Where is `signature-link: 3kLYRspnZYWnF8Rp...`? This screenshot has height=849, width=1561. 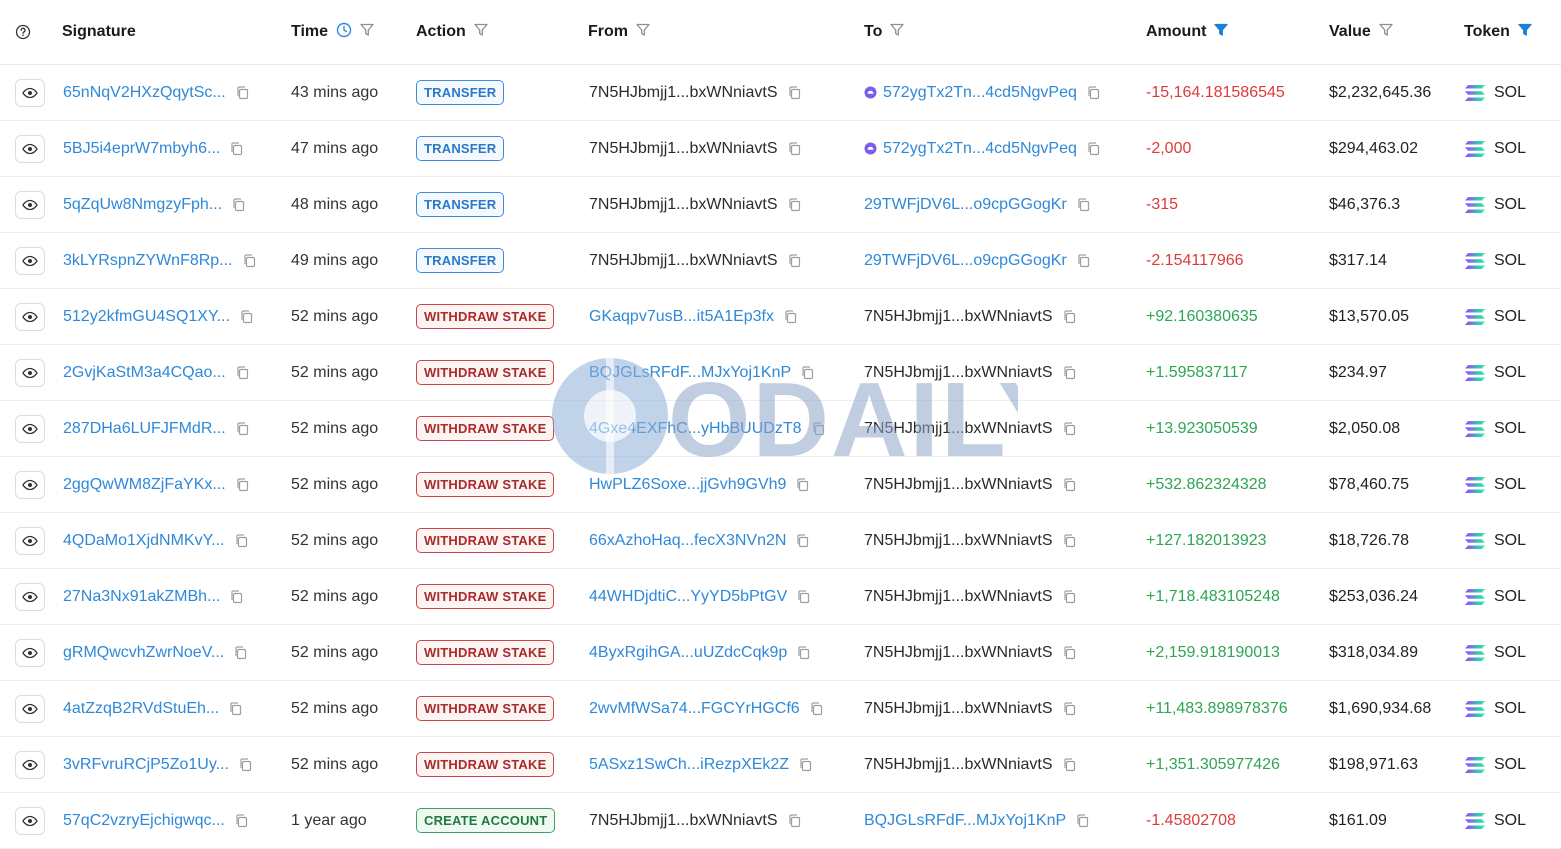
signature-link: 3kLYRspnZYWnF8Rp... is located at coordinates (148, 261).